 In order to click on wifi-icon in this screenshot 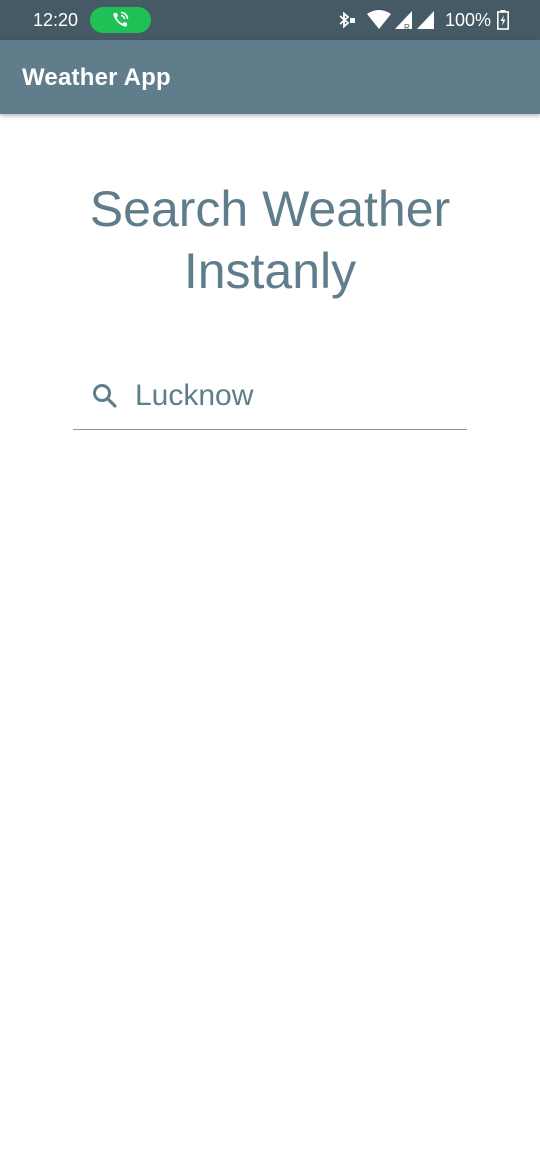, I will do `click(379, 19)`.